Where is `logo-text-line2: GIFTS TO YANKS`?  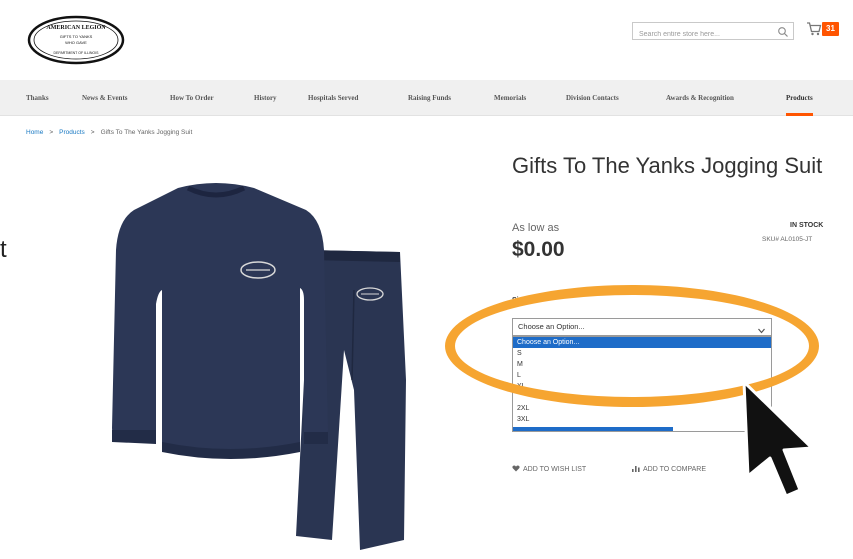
logo-text-line2: GIFTS TO YANKS is located at coordinates (76, 36).